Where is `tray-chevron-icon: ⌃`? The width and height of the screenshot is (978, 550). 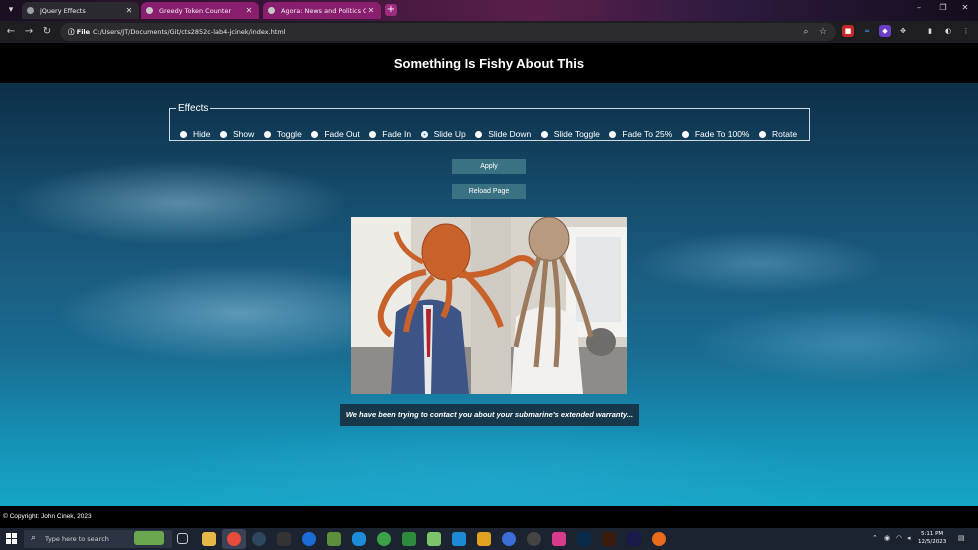
tray-chevron-icon: ⌃ is located at coordinates (875, 538).